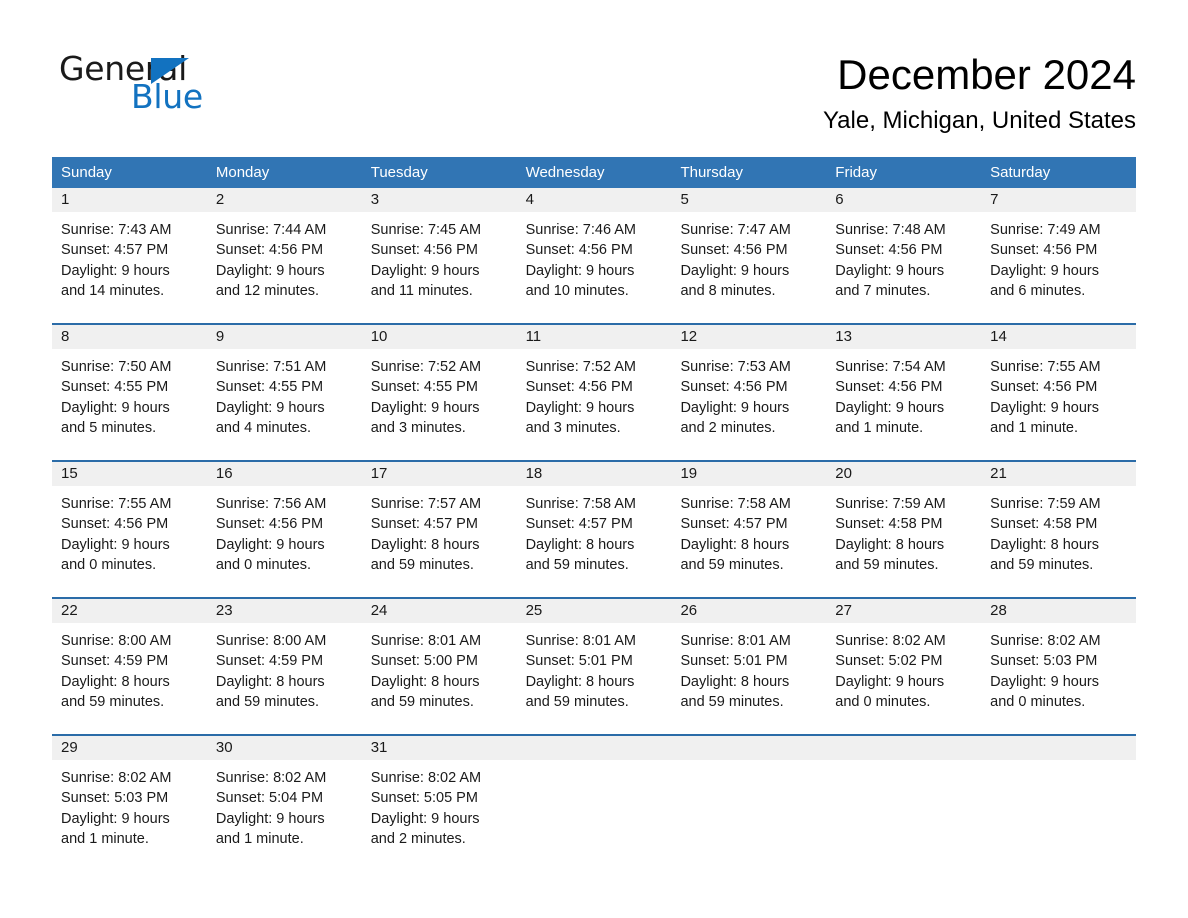 The height and width of the screenshot is (918, 1188). I want to click on daylight-text-line2: and 3 minutes., so click(573, 427).